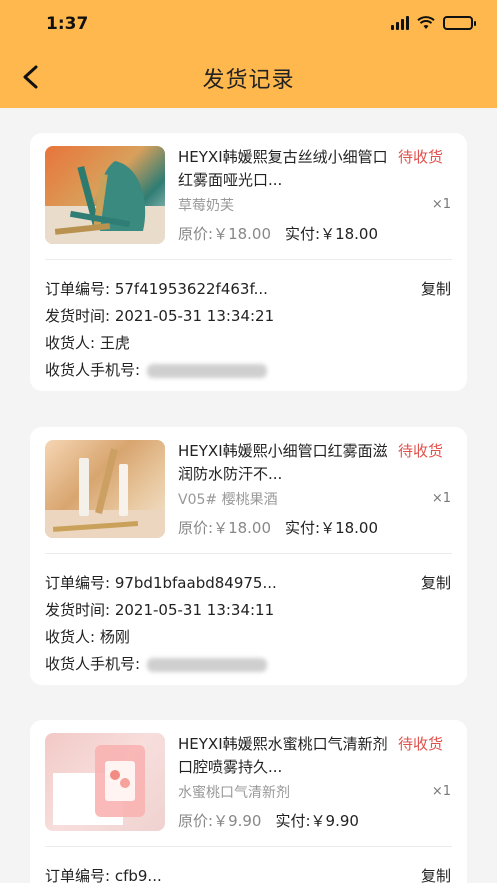 This screenshot has width=497, height=883. I want to click on receiver-row: 收货人: 王虎, so click(87, 342).